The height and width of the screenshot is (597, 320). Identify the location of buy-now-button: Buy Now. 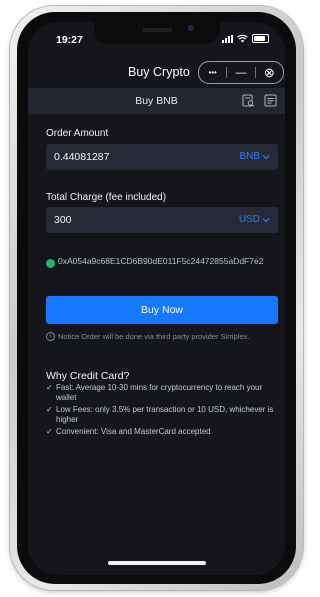
(162, 310).